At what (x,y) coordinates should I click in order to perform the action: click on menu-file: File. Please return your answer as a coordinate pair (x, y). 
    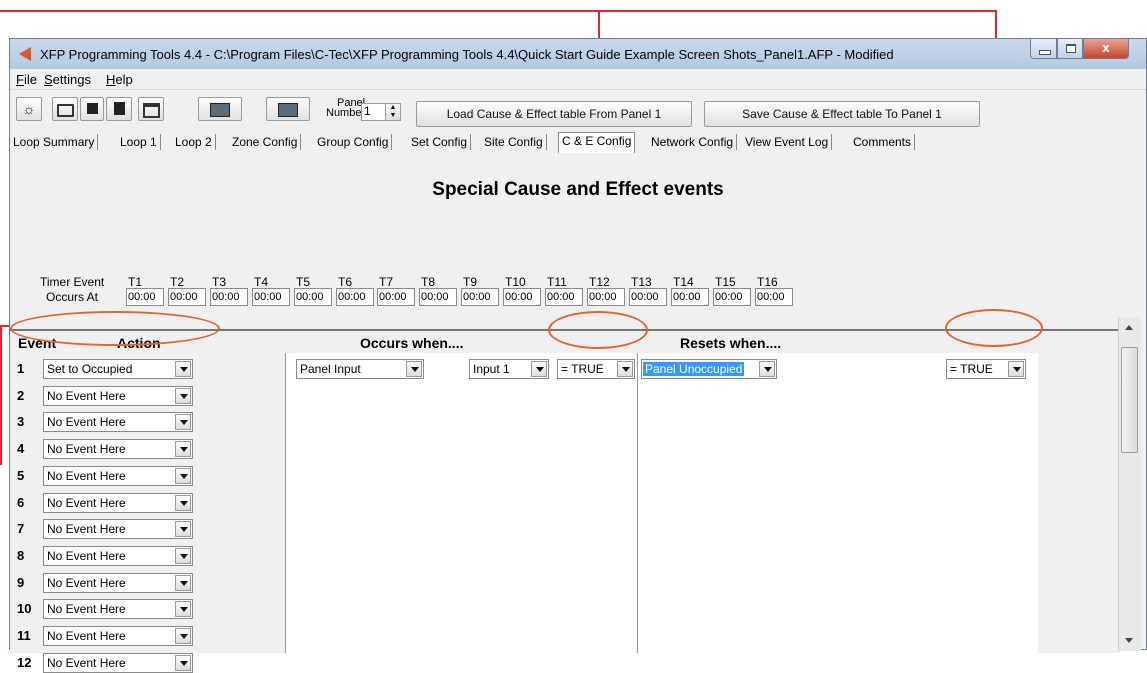
    Looking at the image, I should click on (26, 79).